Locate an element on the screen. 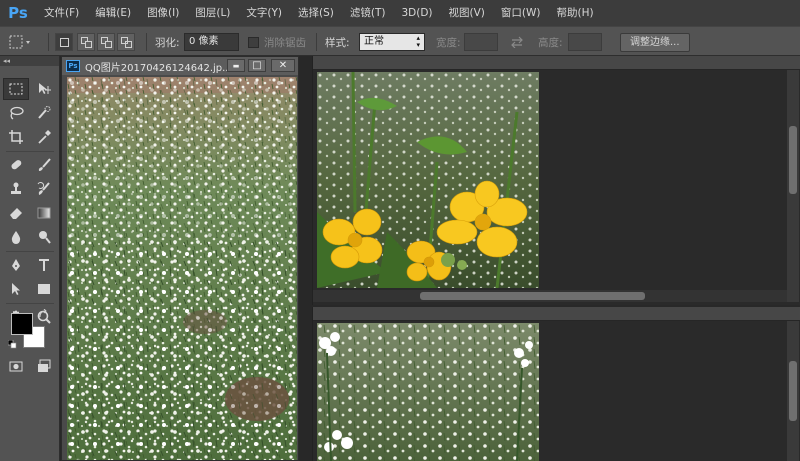  document-canvas-top is located at coordinates (428, 180).